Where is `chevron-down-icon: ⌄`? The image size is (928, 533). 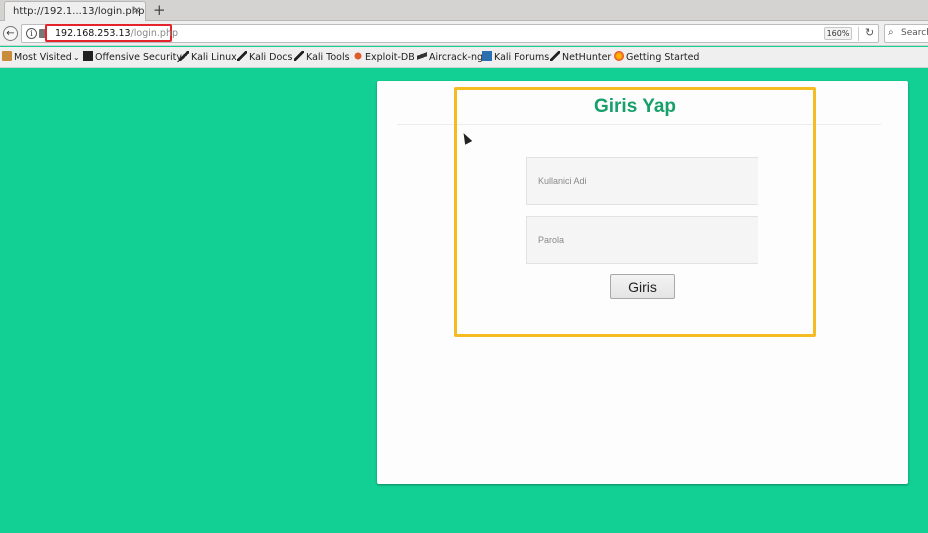 chevron-down-icon: ⌄ is located at coordinates (76, 57).